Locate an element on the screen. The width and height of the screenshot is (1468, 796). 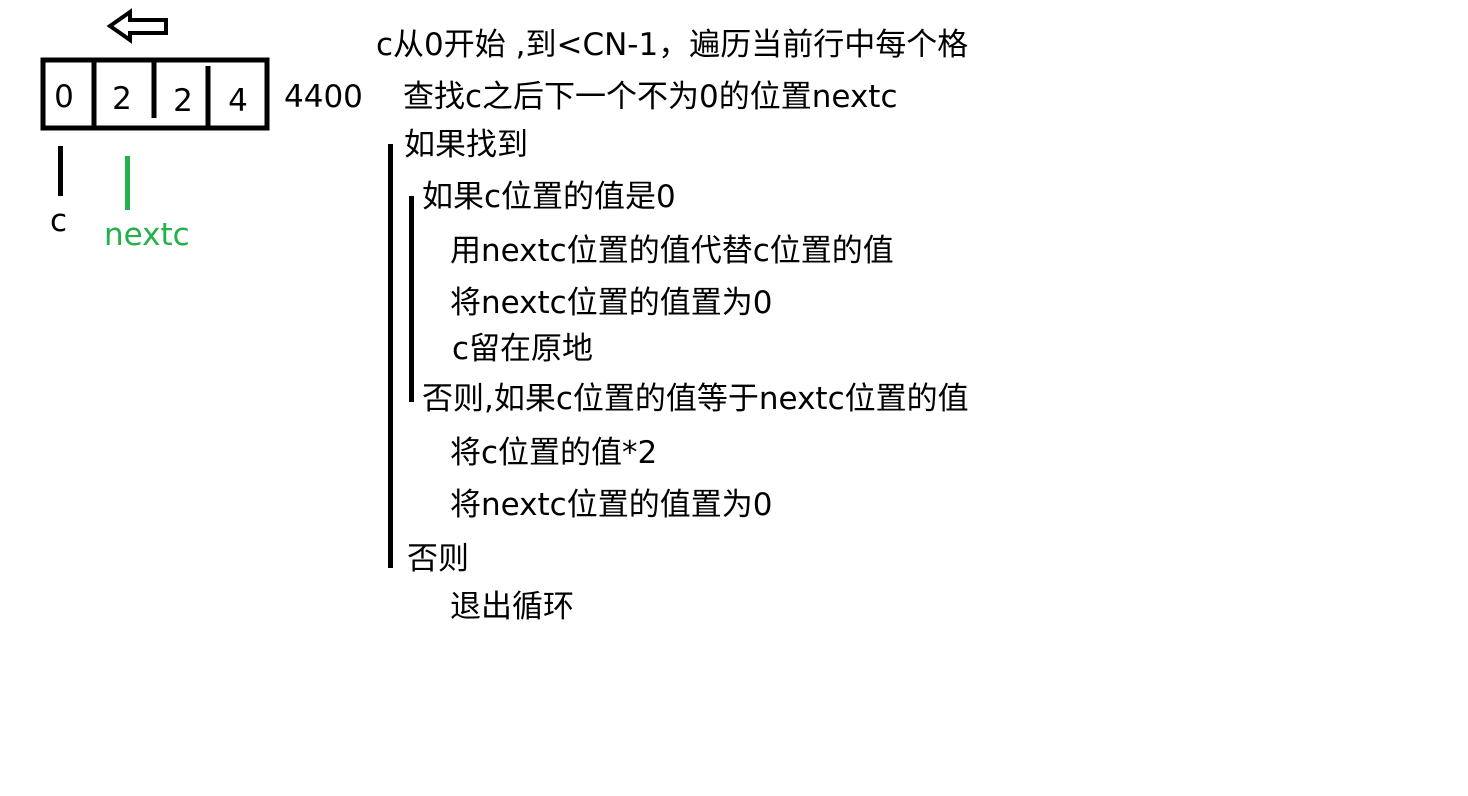
code-line-loop: c从0开始 ,到<CN-1，遍历当前行中每个格 is located at coordinates (672, 45).